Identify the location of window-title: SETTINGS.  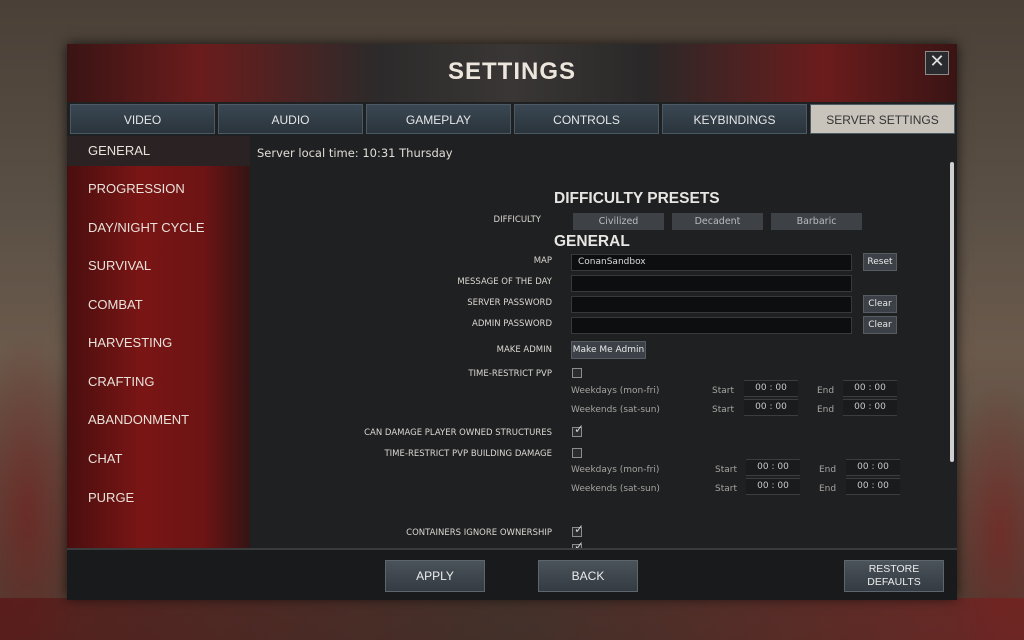
(511, 71).